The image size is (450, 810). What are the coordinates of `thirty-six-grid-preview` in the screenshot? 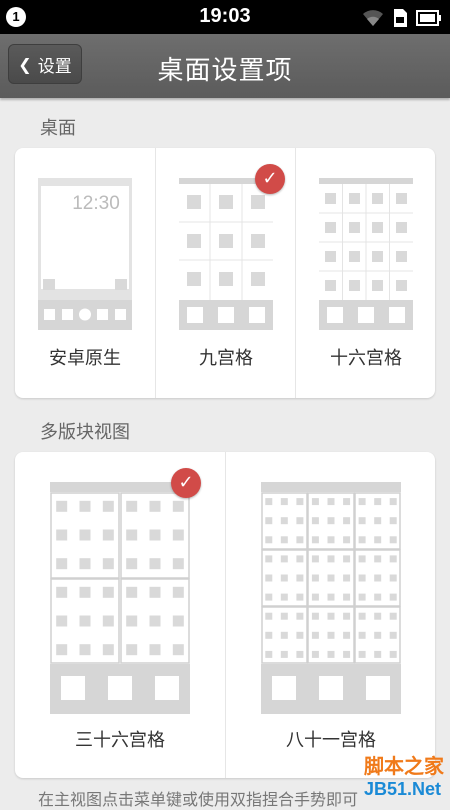 It's located at (120, 598).